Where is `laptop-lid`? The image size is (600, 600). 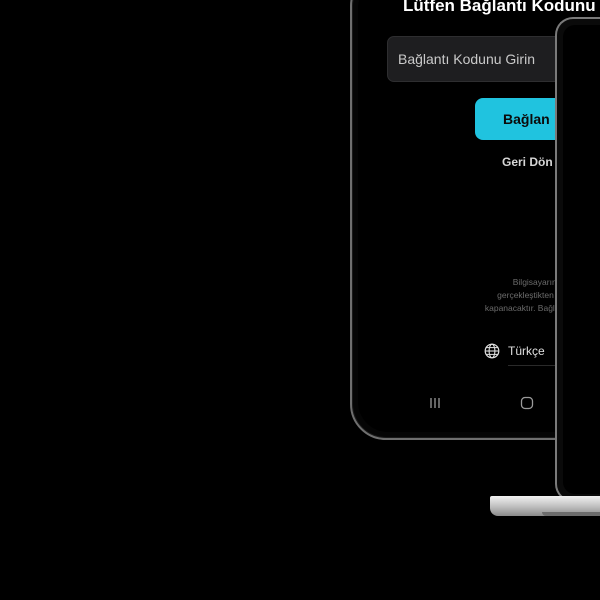
laptop-lid is located at coordinates (577, 259).